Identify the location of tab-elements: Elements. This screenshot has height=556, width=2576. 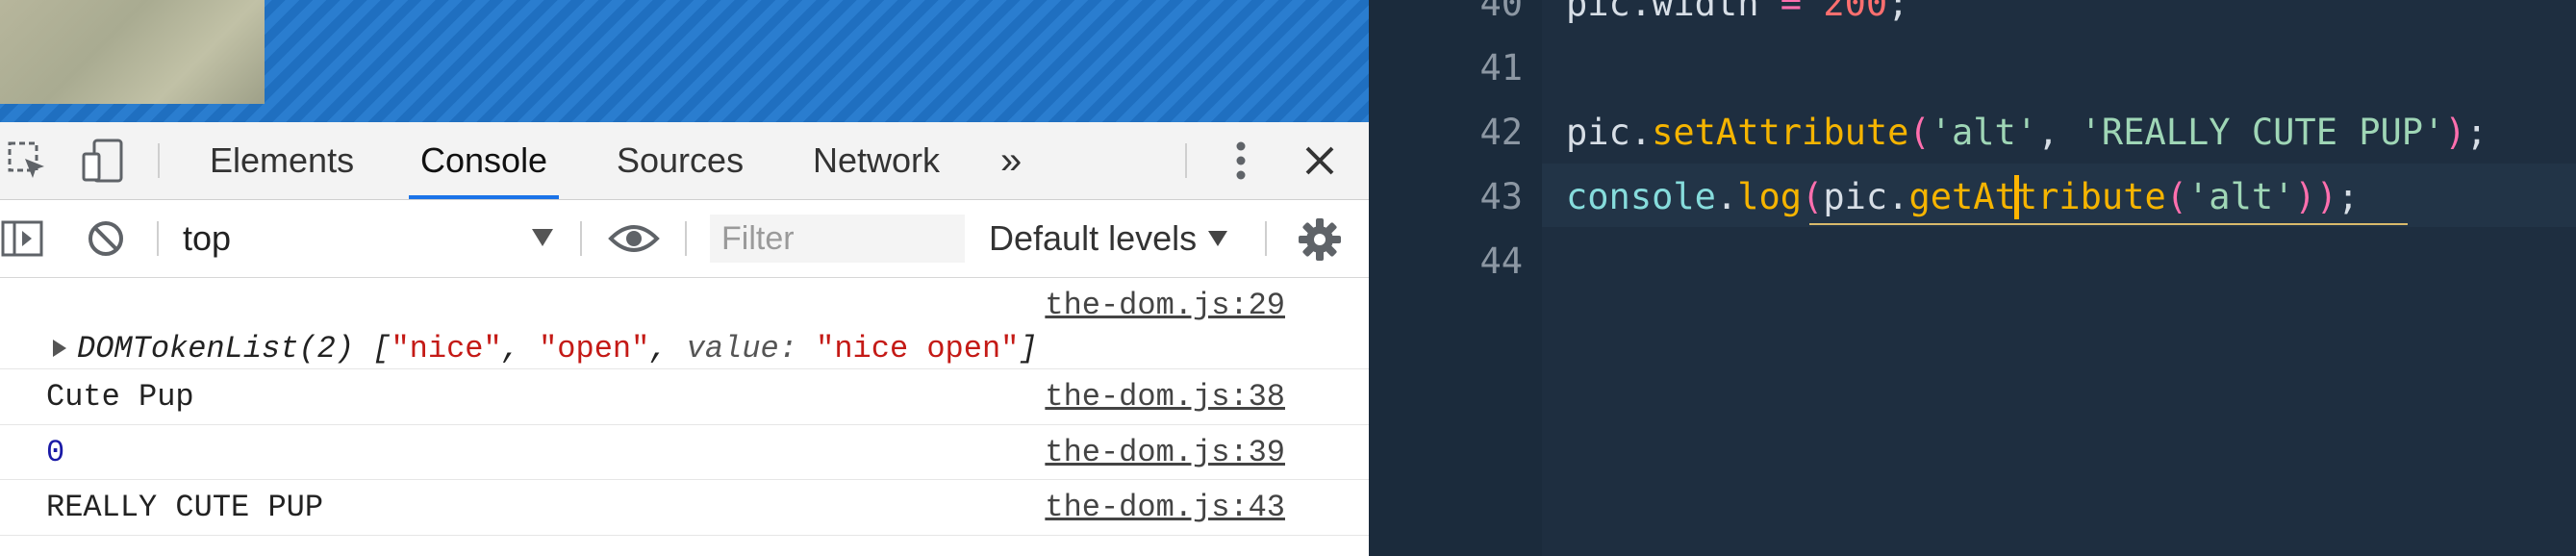
(282, 160).